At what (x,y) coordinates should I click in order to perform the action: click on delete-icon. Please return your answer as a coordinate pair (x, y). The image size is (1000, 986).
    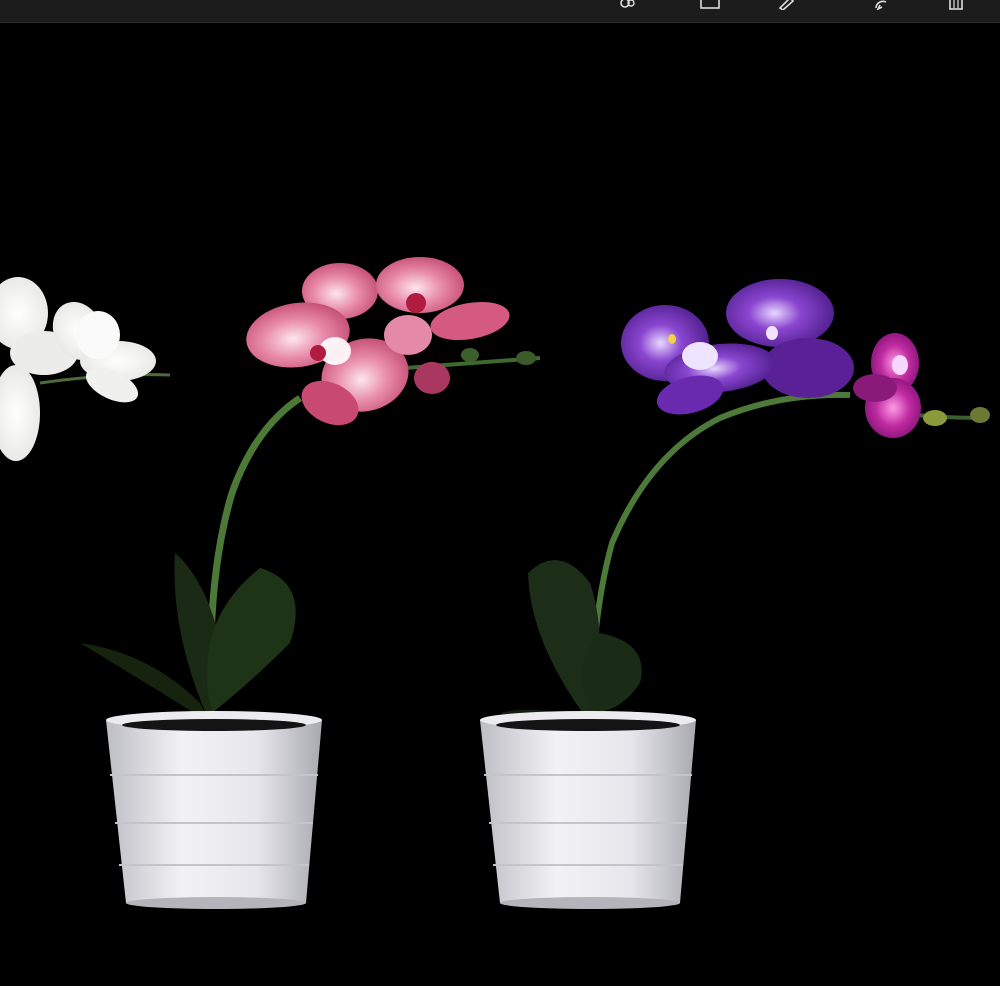
    Looking at the image, I should click on (956, 5).